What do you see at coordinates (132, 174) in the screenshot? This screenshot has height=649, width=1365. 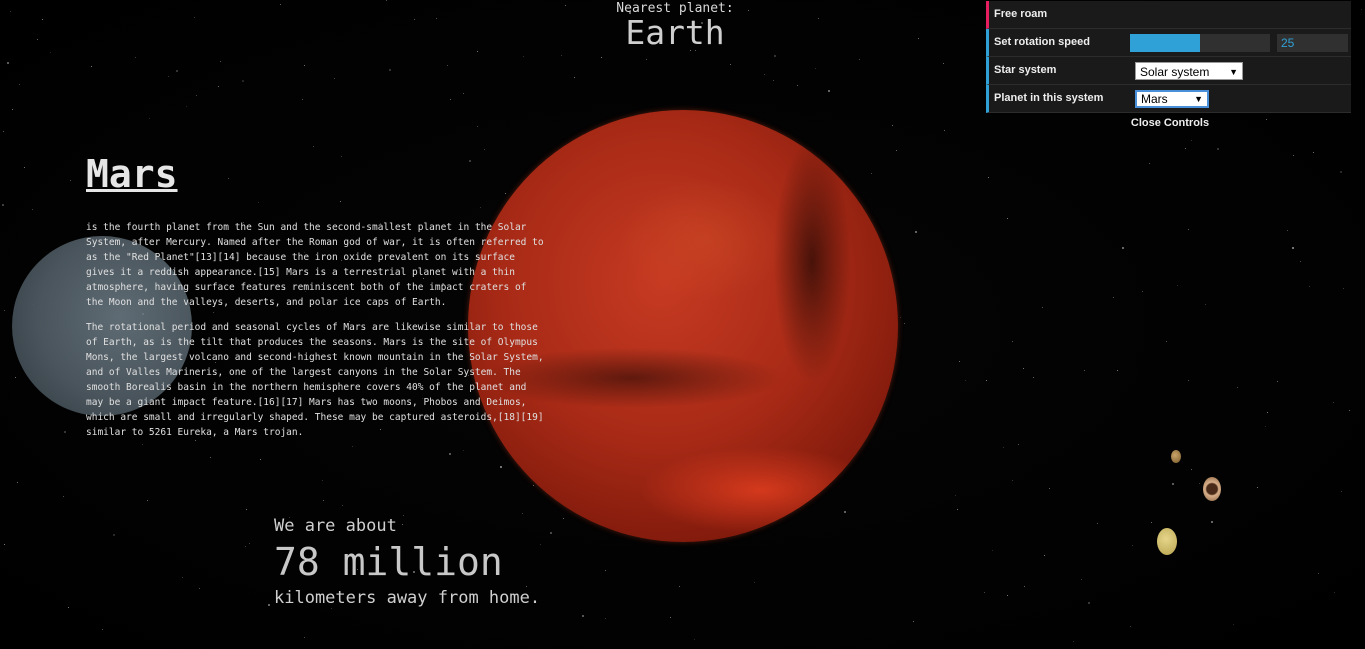 I see `planet-title: Mars` at bounding box center [132, 174].